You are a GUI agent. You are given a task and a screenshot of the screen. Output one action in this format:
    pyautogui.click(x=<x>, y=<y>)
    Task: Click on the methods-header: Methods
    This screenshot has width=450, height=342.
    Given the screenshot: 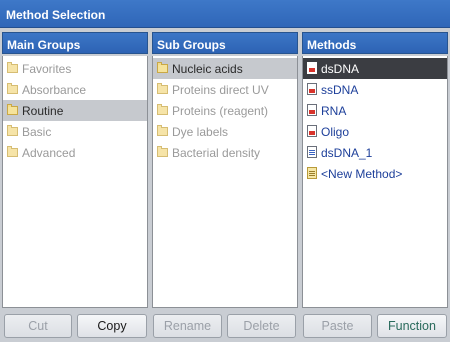 What is the action you would take?
    pyautogui.click(x=375, y=43)
    